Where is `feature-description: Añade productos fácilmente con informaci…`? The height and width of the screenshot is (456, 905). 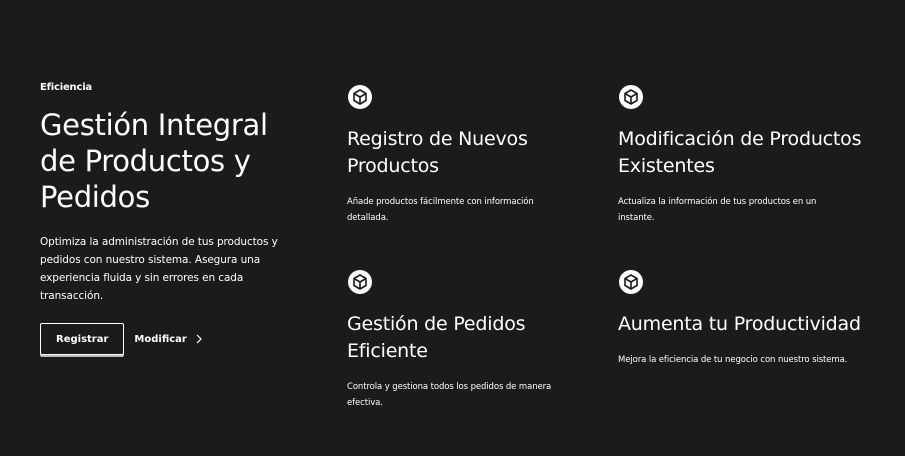 feature-description: Añade productos fácilmente con informaci… is located at coordinates (440, 210).